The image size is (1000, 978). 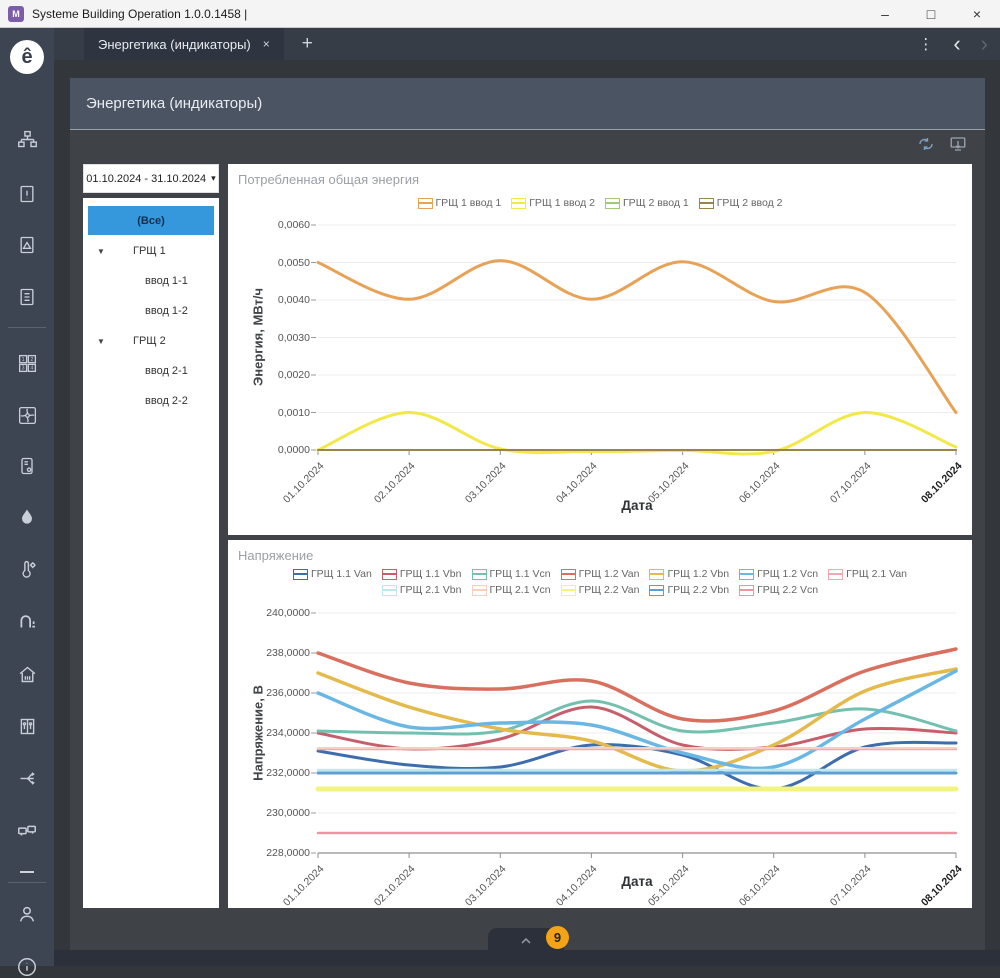 What do you see at coordinates (31, 369) in the screenshot?
I see `svg-text: 4` at bounding box center [31, 369].